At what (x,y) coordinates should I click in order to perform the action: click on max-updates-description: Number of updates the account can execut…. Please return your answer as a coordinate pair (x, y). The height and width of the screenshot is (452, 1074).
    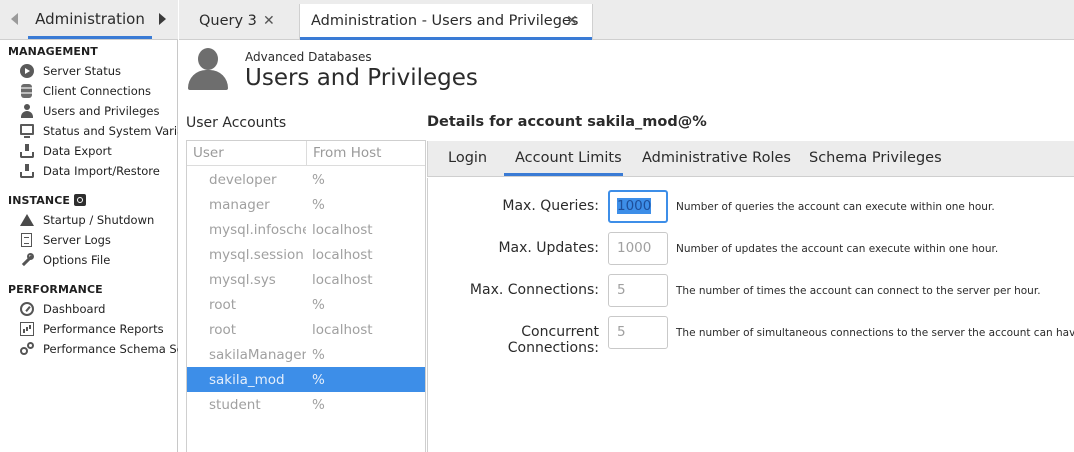
    Looking at the image, I should click on (837, 249).